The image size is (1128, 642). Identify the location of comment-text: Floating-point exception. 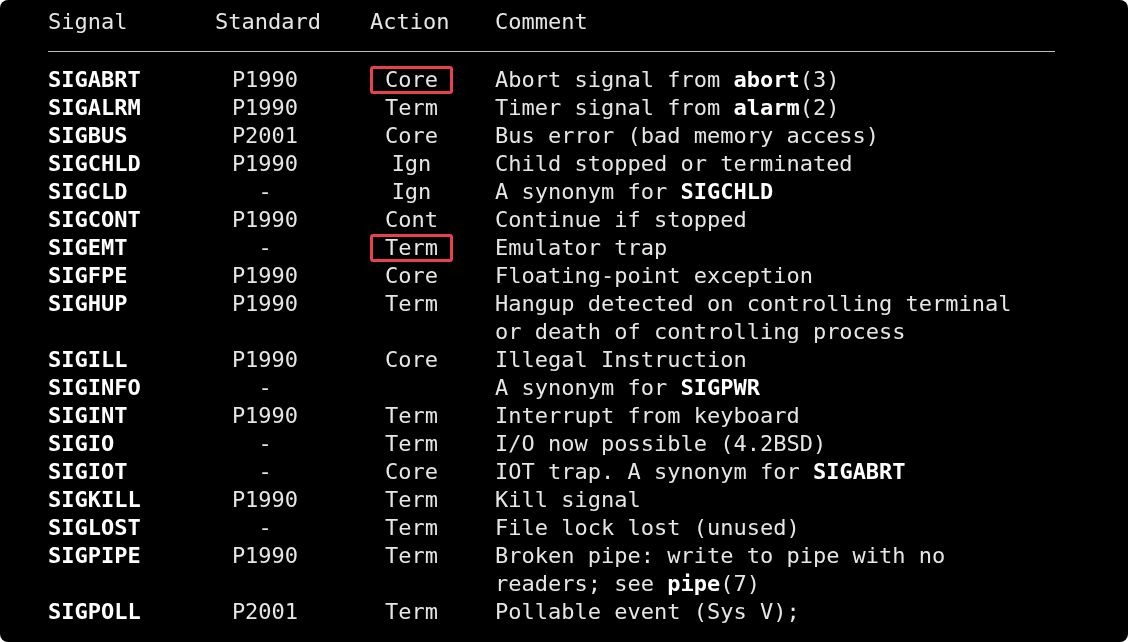
(654, 275).